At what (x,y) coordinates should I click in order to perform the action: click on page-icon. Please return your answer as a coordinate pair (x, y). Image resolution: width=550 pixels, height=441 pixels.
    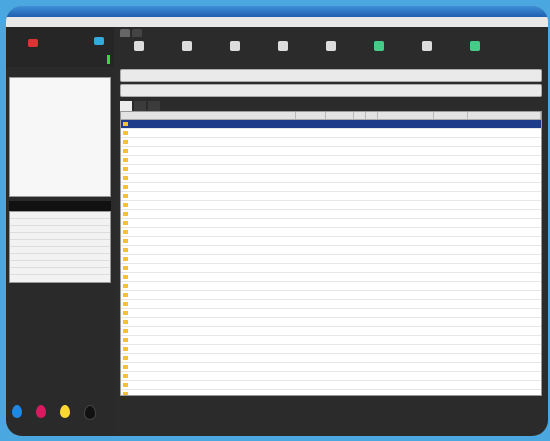
    Looking at the image, I should click on (427, 46).